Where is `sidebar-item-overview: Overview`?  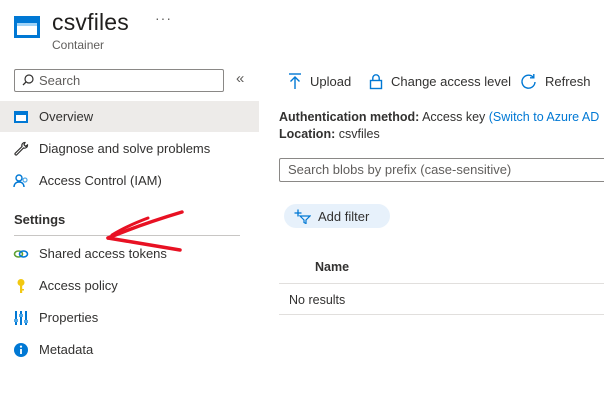
sidebar-item-overview: Overview is located at coordinates (129, 116).